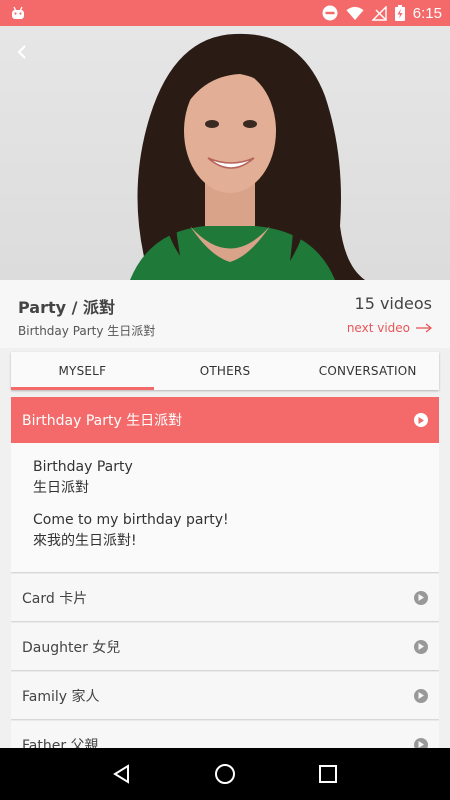 The height and width of the screenshot is (800, 450). Describe the element at coordinates (330, 13) in the screenshot. I see `do-not-disturb-icon` at that location.